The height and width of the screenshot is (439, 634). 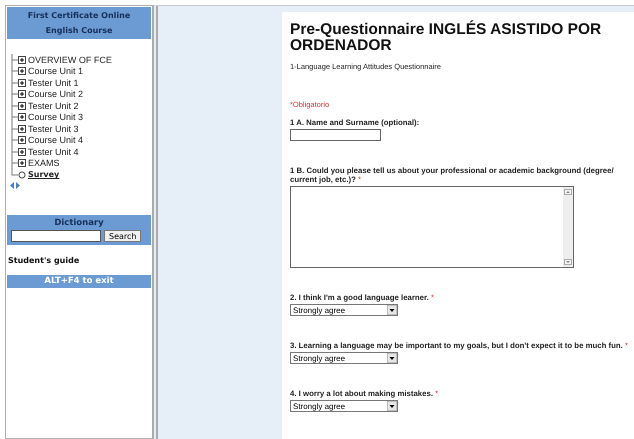 I want to click on scroll-up-icon, so click(x=568, y=192).